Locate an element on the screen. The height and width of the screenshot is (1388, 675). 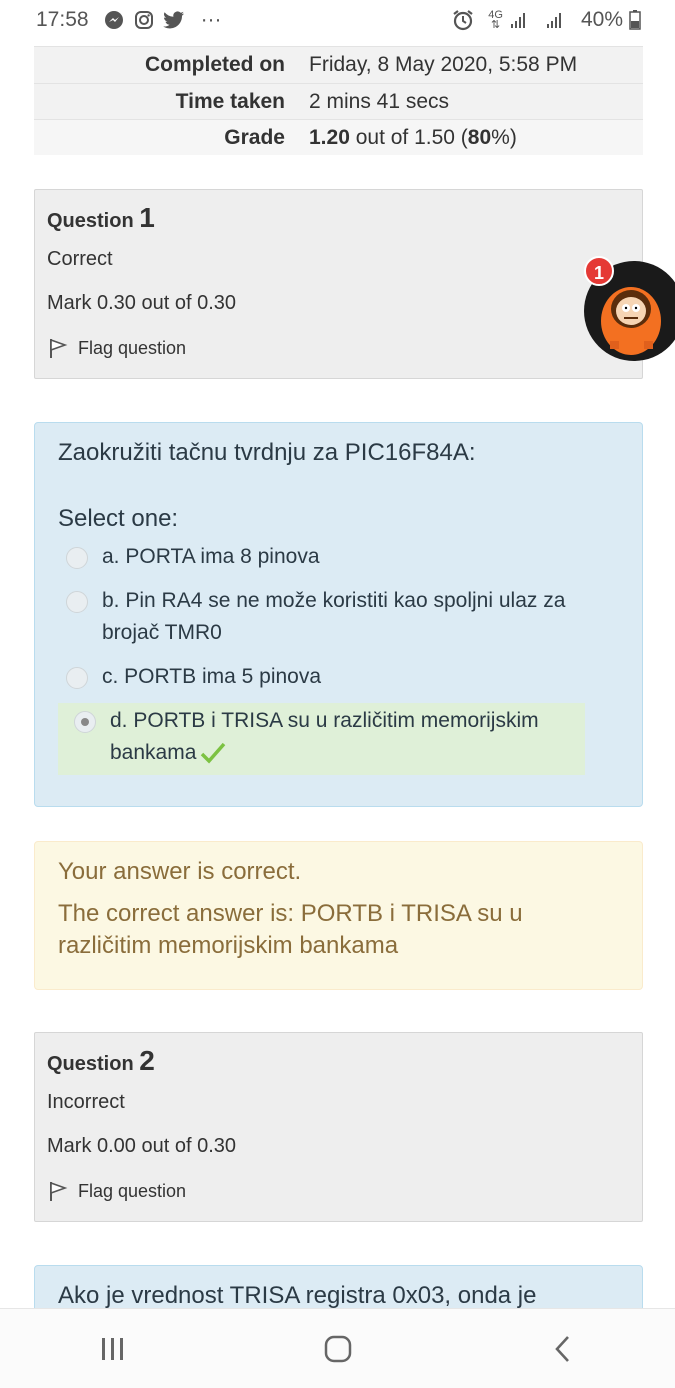
summary-row-time: Time taken 2 mins 41 secs is located at coordinates (338, 101).